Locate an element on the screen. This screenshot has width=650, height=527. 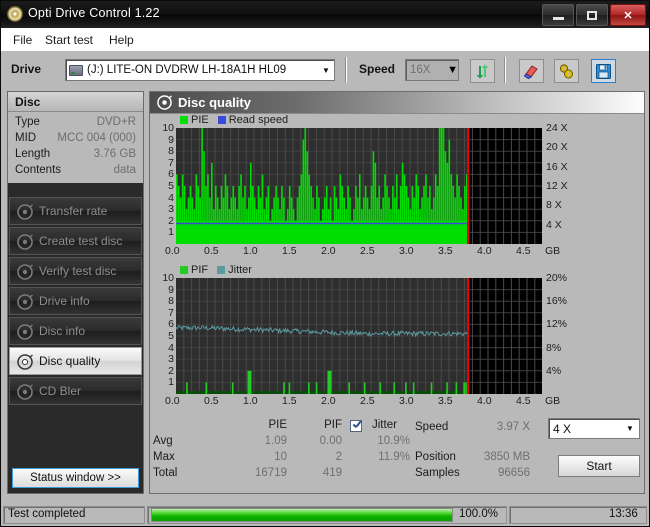
x-tick: 1.5 is located at coordinates (289, 401).